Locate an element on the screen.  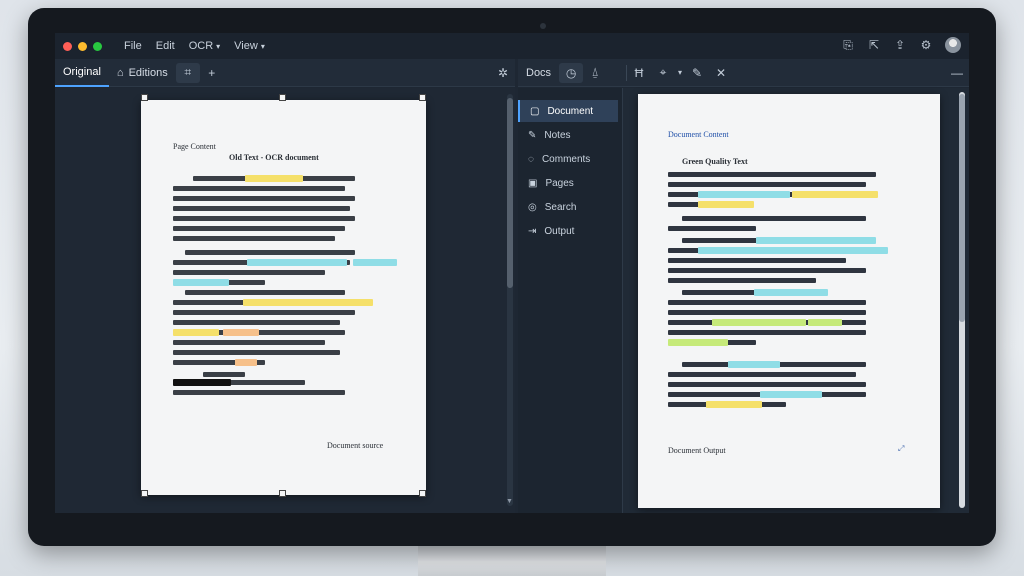
cursor-icon: ⌖ is located at coordinates (663, 72).